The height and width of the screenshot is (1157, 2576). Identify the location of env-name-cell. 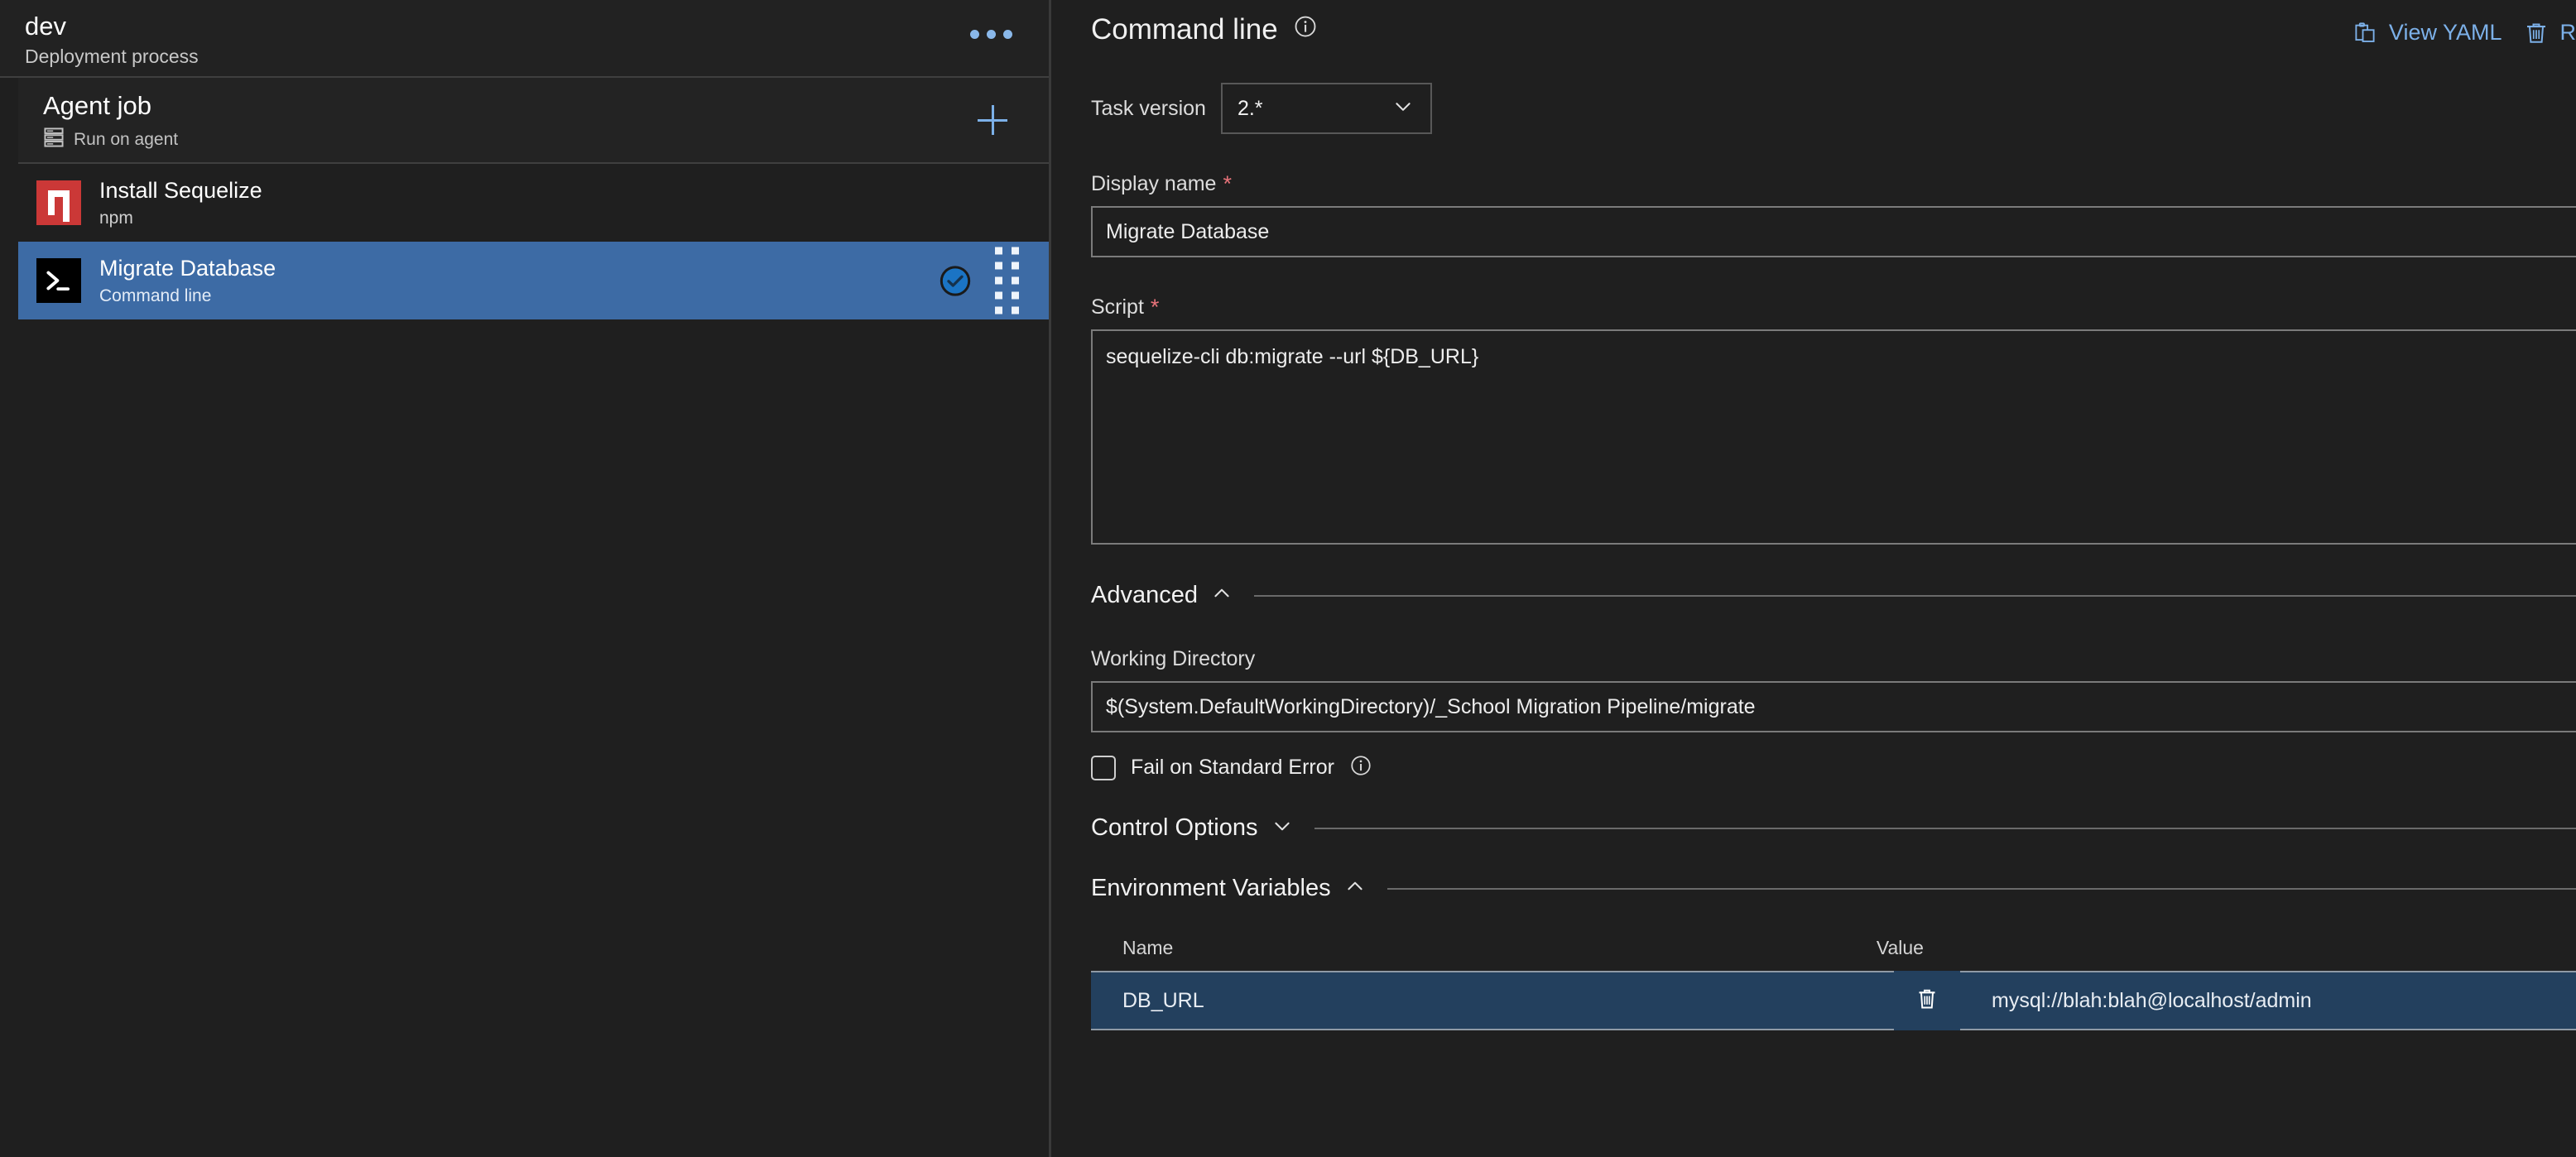
(1492, 1000).